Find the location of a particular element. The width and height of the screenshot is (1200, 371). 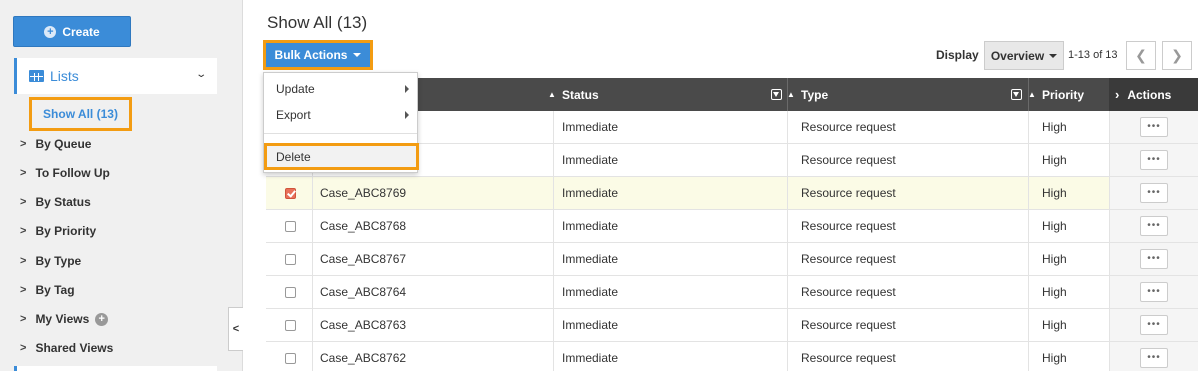

chevron-down-icon: ⌄ is located at coordinates (201, 74).